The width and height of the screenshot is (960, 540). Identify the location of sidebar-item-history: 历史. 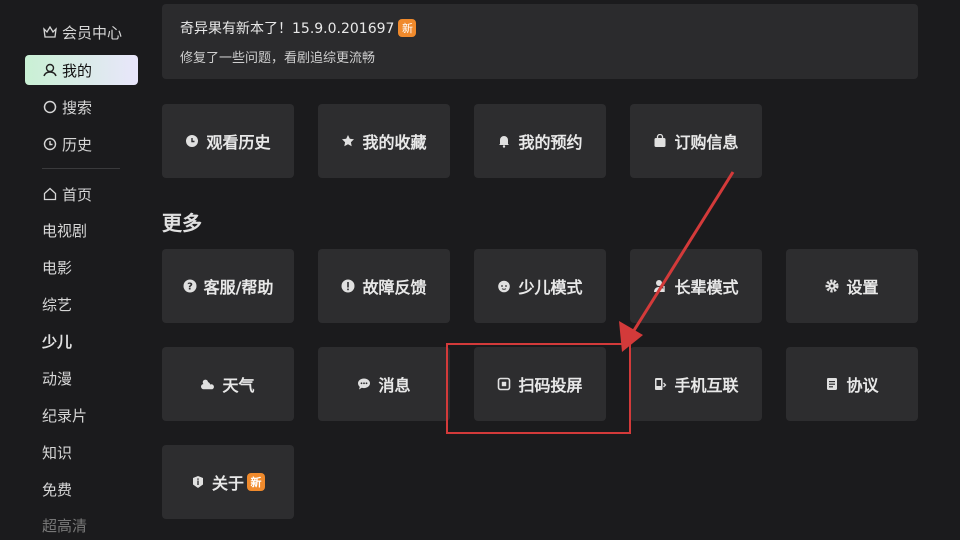
(81, 144).